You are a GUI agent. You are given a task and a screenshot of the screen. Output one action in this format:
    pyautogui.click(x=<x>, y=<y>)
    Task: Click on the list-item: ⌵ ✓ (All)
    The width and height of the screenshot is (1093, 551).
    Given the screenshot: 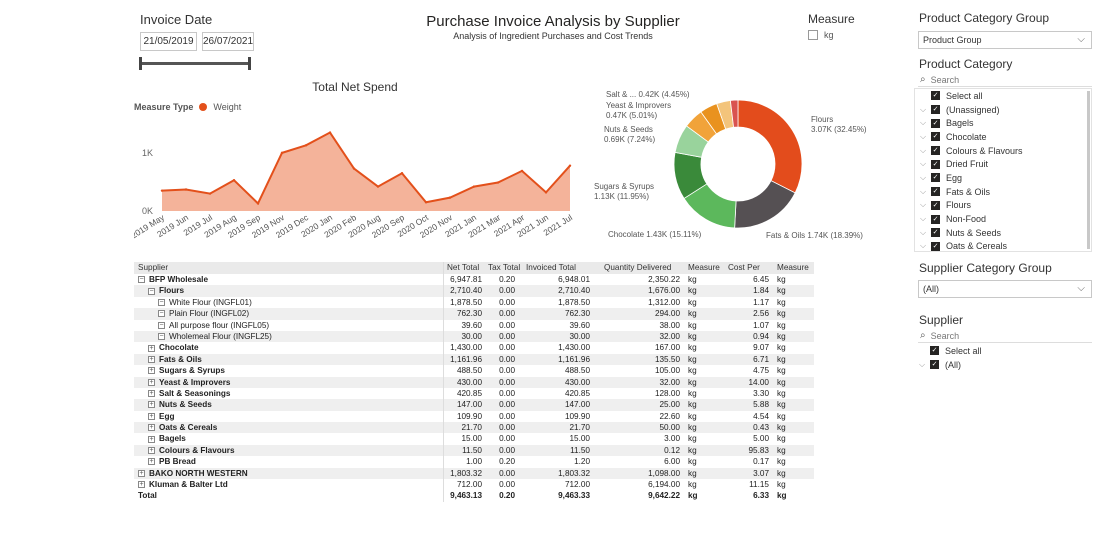 What is the action you would take?
    pyautogui.click(x=1003, y=365)
    